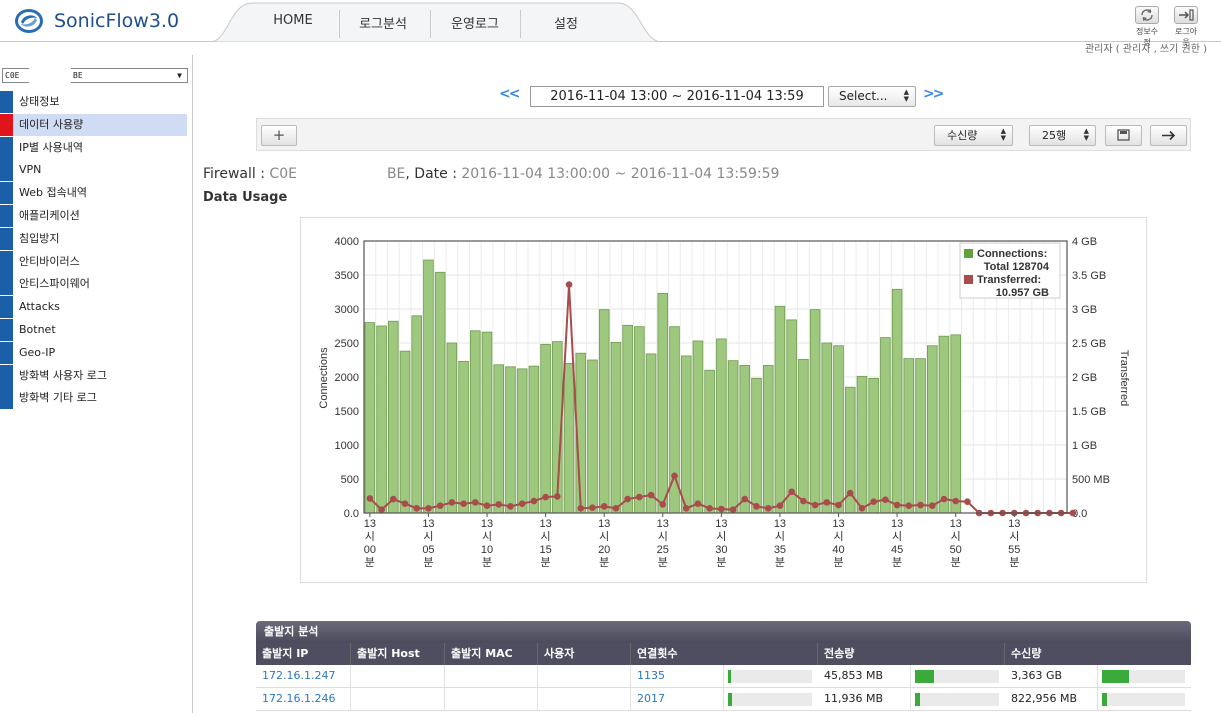  I want to click on x-tick-label: 40, so click(838, 550).